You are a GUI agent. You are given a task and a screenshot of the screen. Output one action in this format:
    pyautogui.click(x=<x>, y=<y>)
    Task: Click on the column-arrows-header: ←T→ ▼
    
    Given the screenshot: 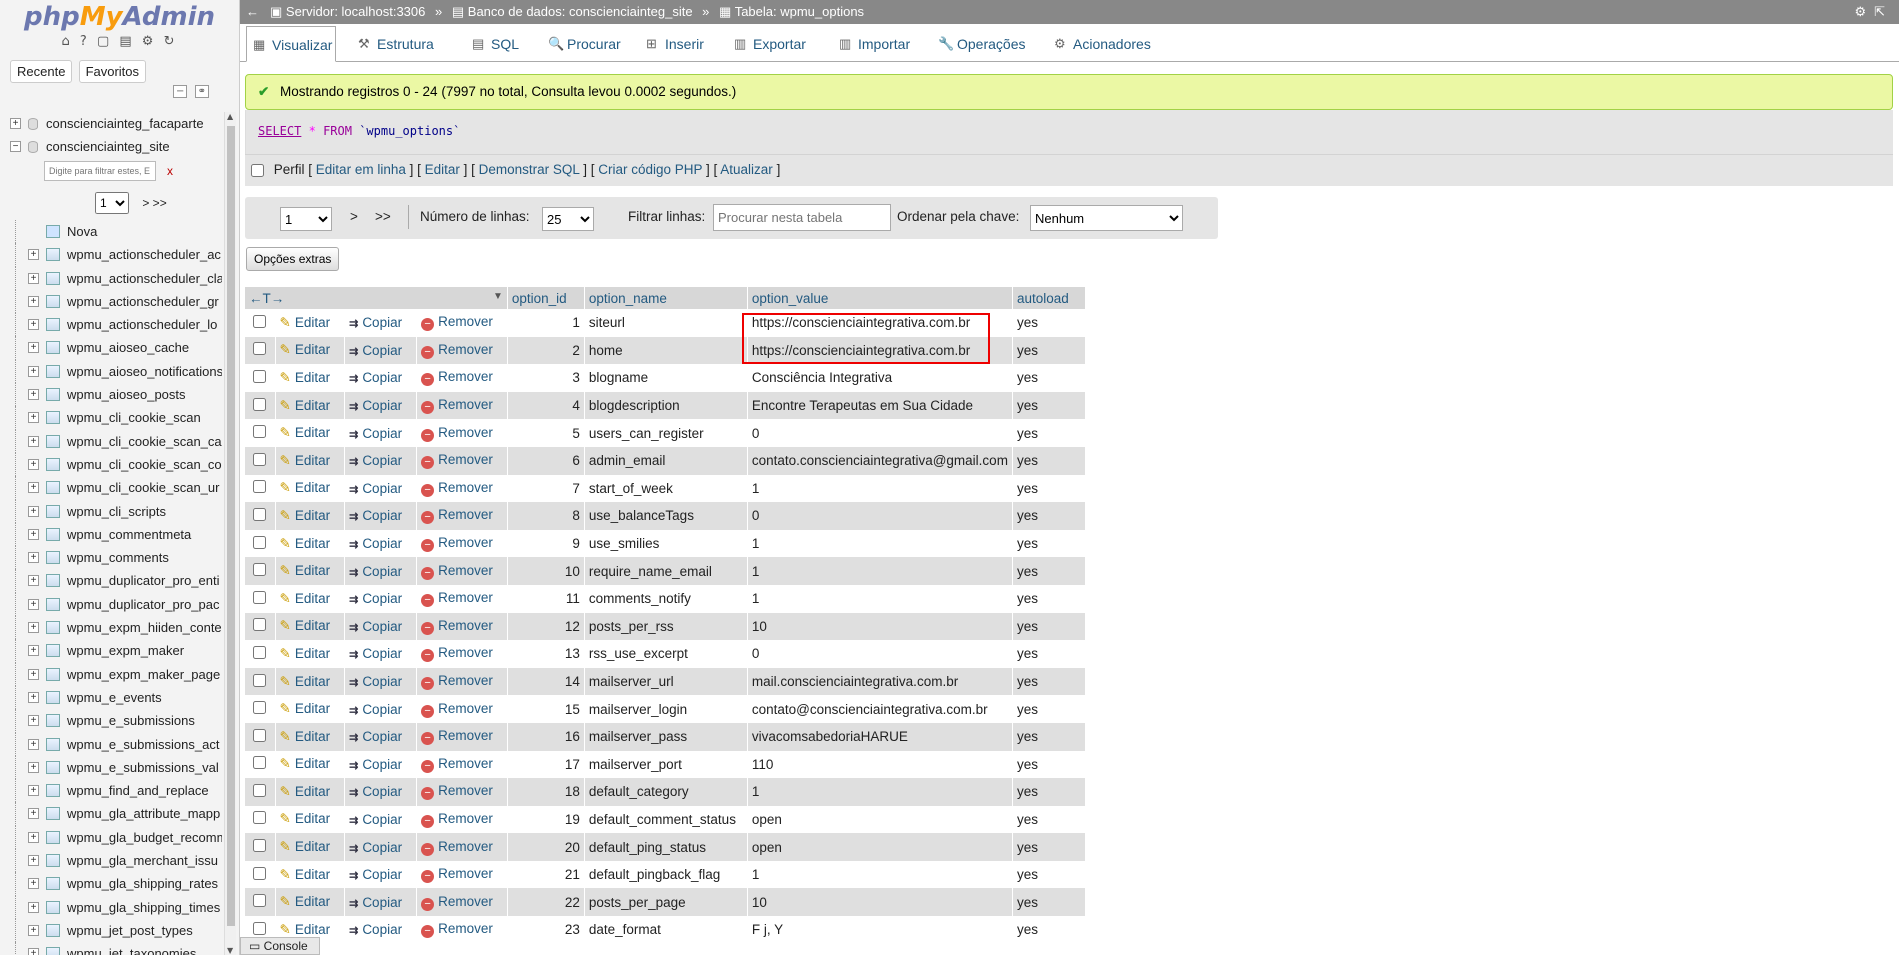 What is the action you would take?
    pyautogui.click(x=376, y=298)
    